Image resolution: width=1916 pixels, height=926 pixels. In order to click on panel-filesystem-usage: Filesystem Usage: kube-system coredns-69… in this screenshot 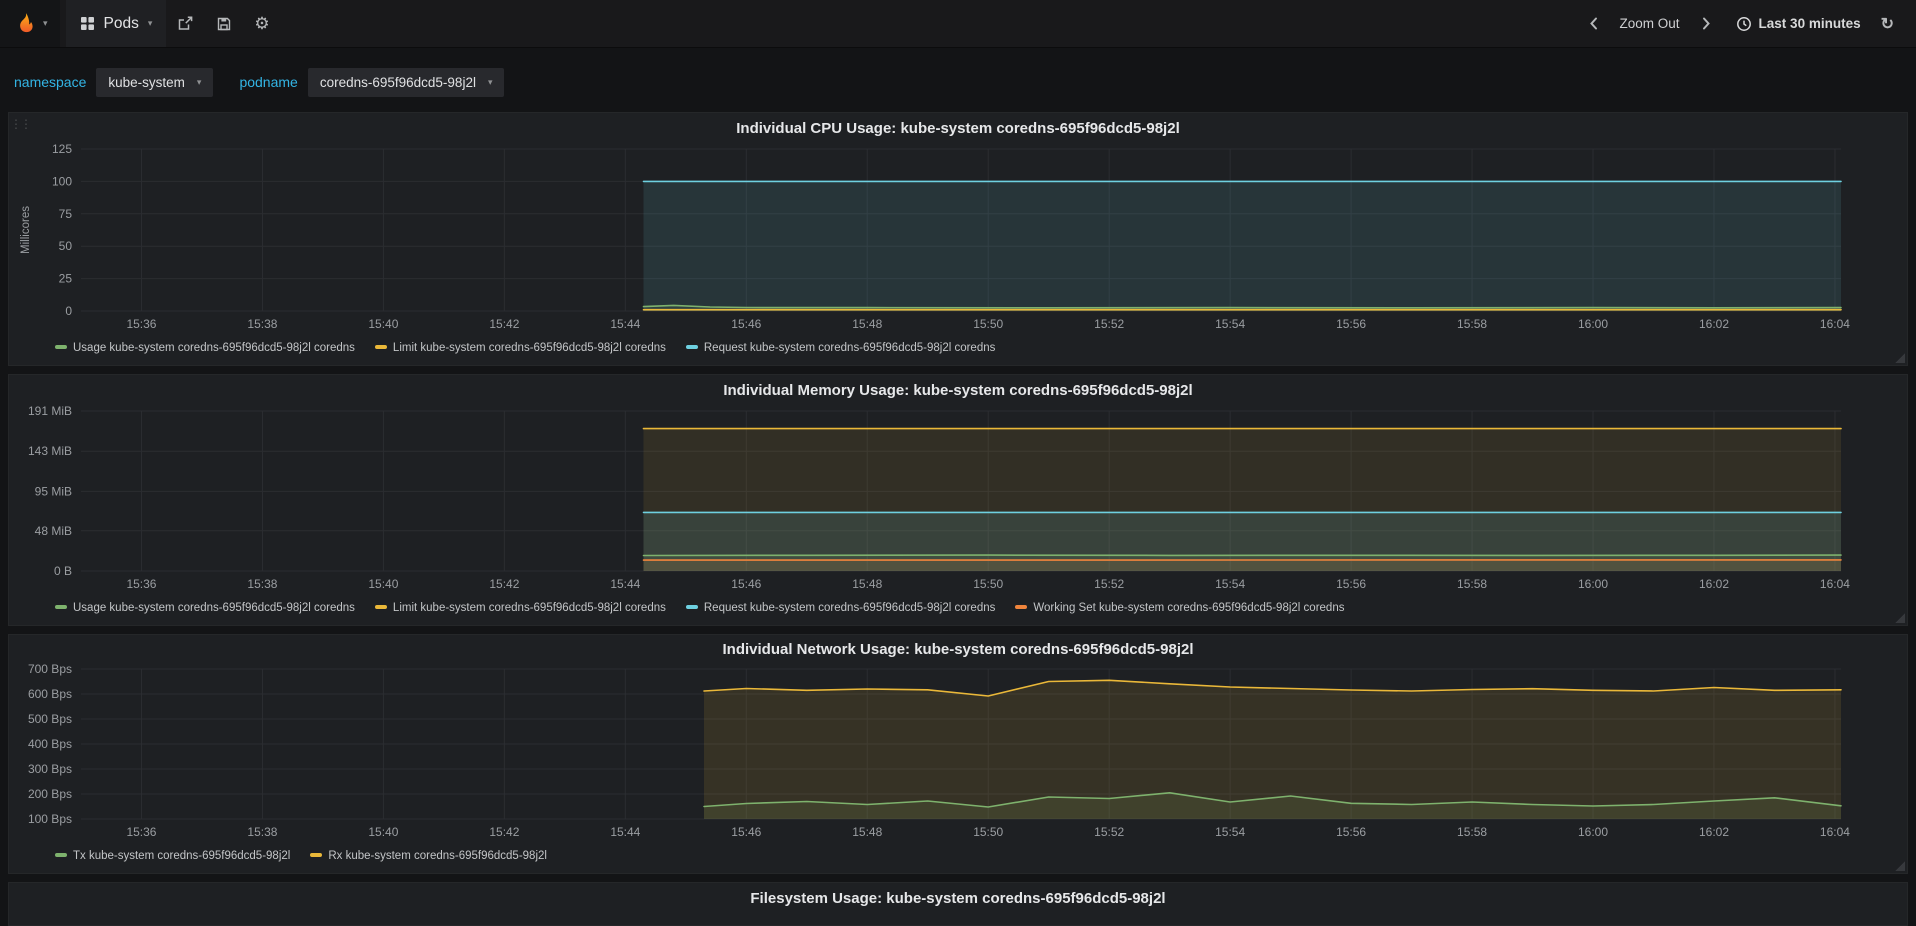, I will do `click(958, 904)`.